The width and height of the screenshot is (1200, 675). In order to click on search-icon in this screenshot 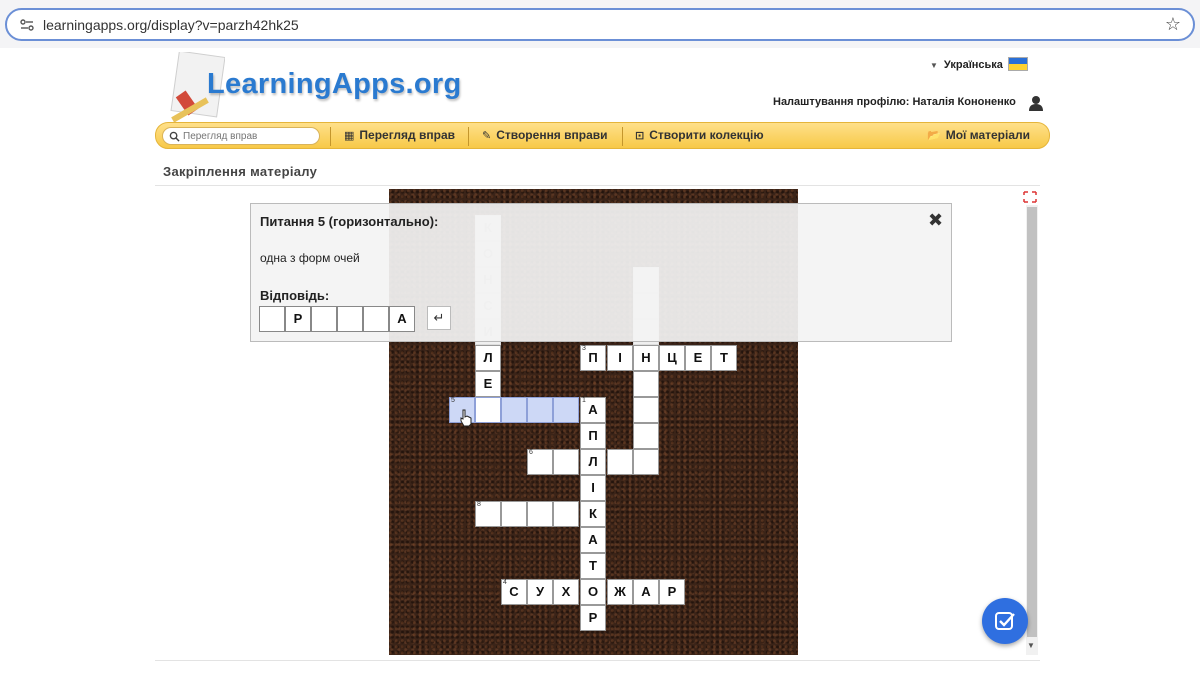, I will do `click(174, 136)`.